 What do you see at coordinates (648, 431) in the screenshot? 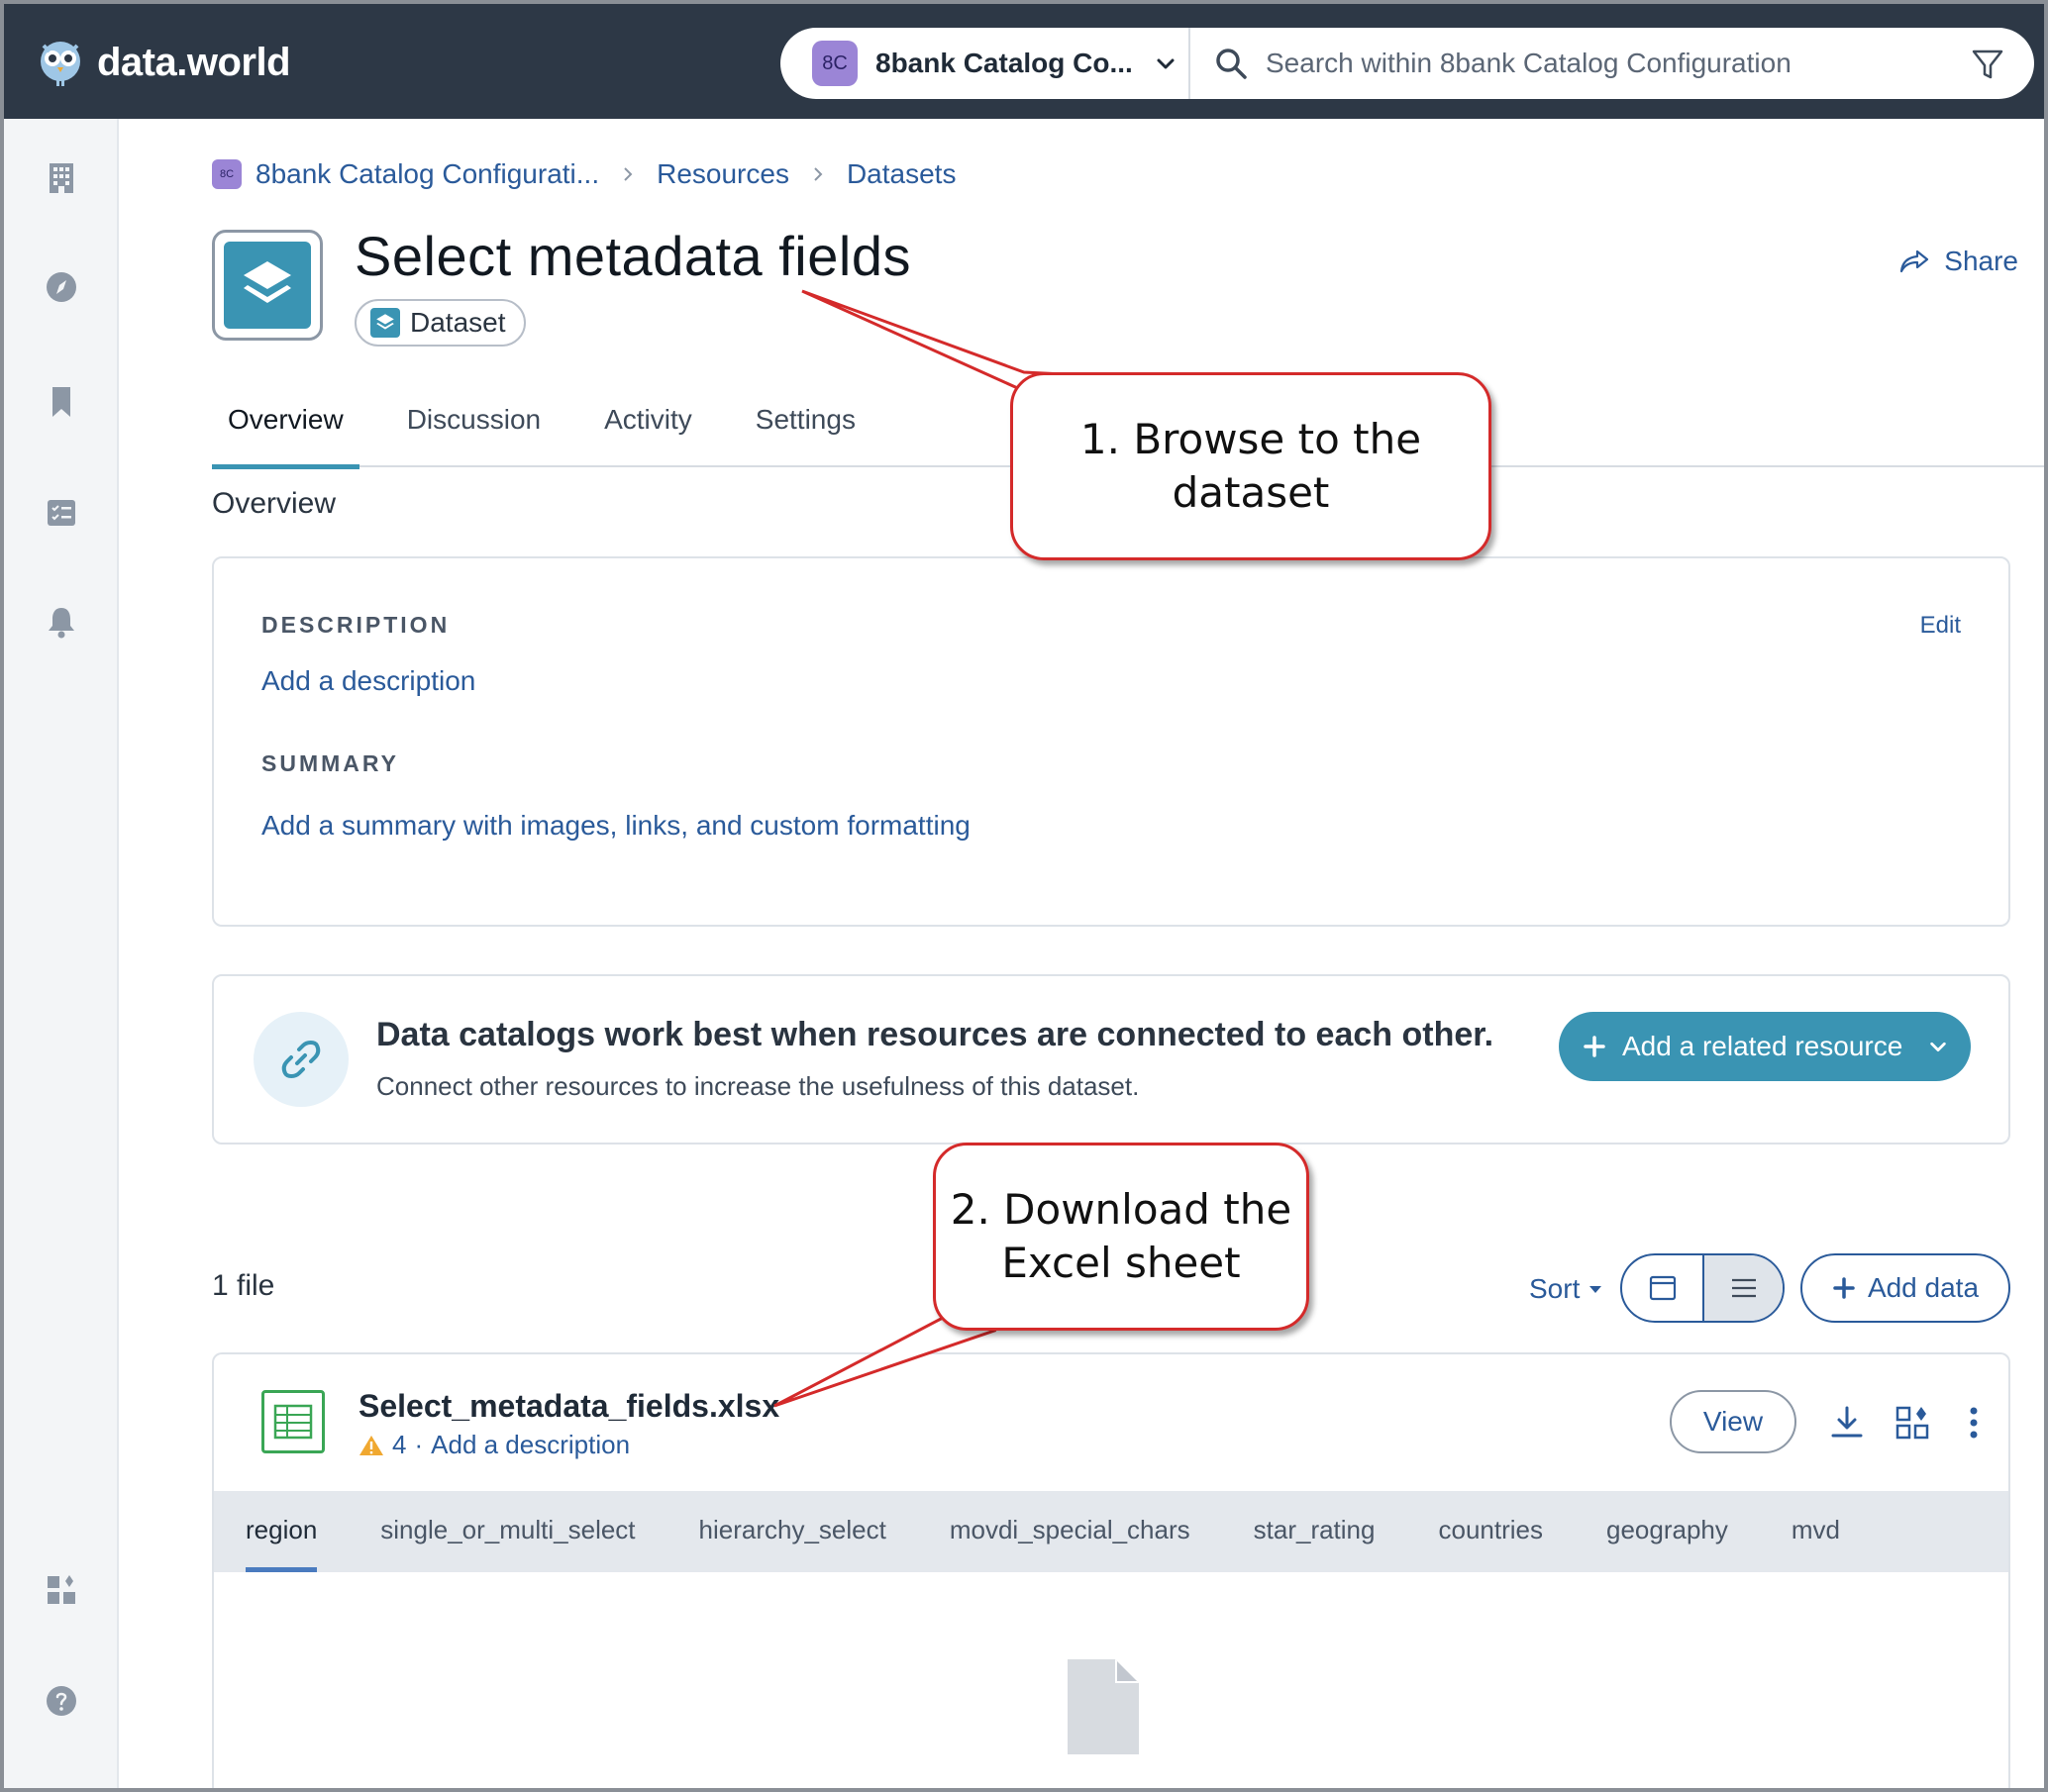
I see `tab-activity: Activity` at bounding box center [648, 431].